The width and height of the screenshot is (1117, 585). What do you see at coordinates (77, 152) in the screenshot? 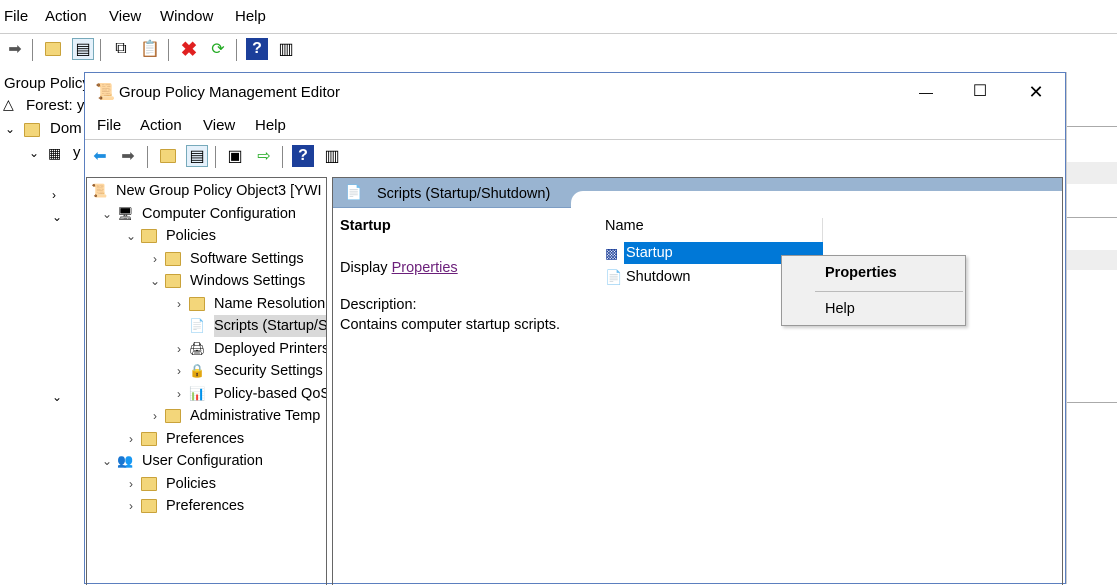
I see `bg-tree-domain: y` at bounding box center [77, 152].